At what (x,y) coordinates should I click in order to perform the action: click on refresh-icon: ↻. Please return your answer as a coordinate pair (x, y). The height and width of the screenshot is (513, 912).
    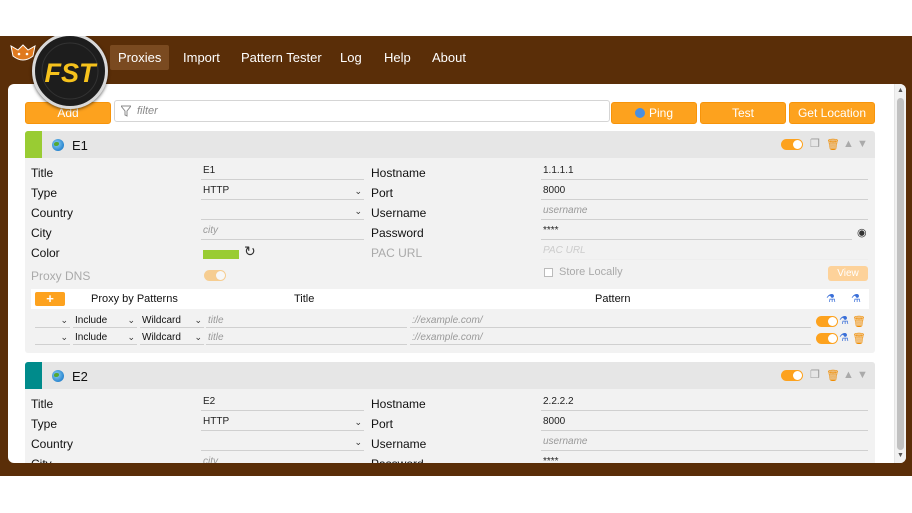
    Looking at the image, I should click on (250, 251).